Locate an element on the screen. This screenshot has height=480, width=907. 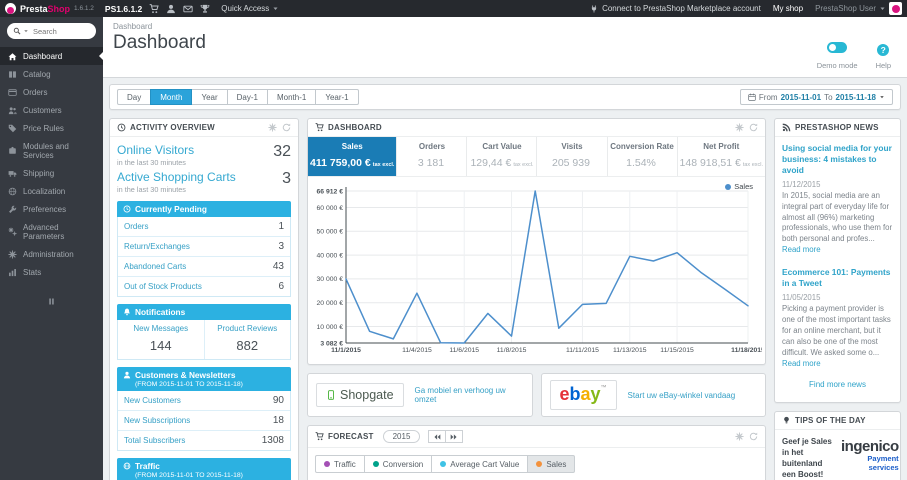
toggle-average-cart-value: Average Cart Value is located at coordinates (480, 464).